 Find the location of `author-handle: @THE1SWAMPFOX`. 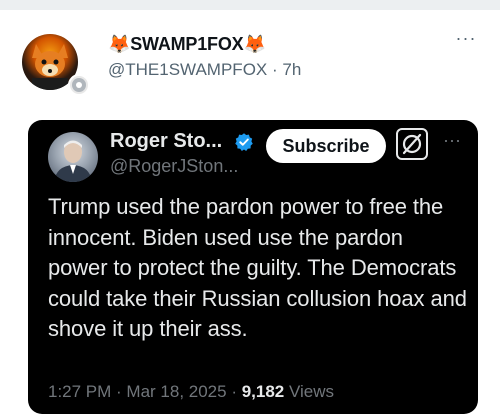

author-handle: @THE1SWAMPFOX is located at coordinates (187, 69).